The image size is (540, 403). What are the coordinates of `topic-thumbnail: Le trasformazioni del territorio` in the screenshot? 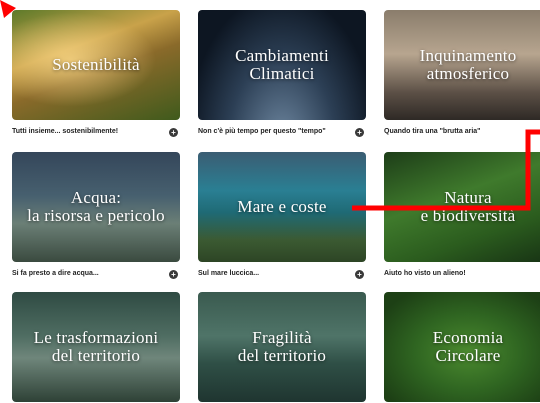 It's located at (96, 347).